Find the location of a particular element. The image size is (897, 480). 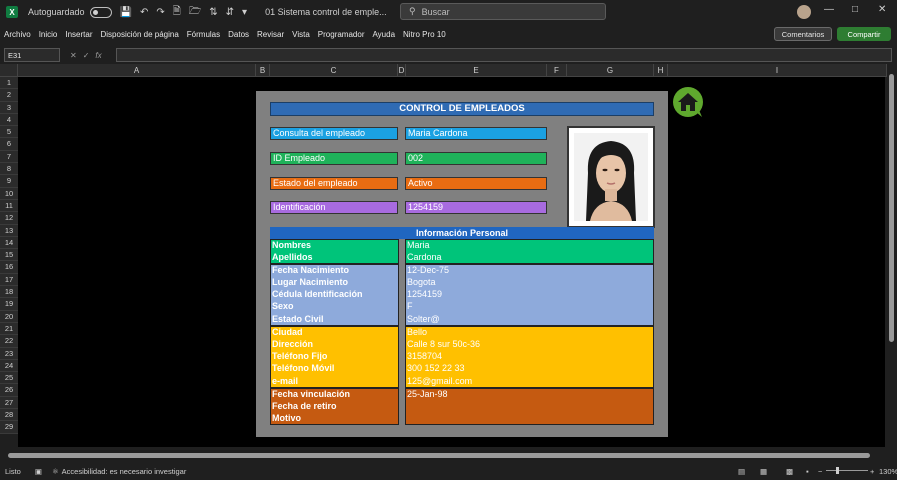

sort-icon: ⇅ is located at coordinates (213, 12).